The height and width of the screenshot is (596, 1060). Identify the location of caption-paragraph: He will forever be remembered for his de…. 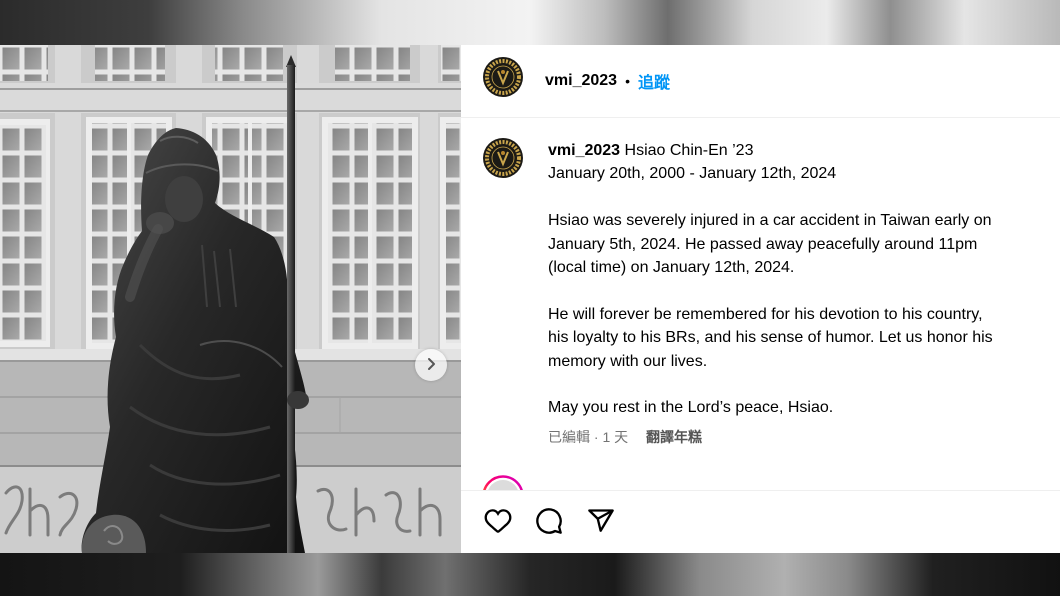
(800, 338).